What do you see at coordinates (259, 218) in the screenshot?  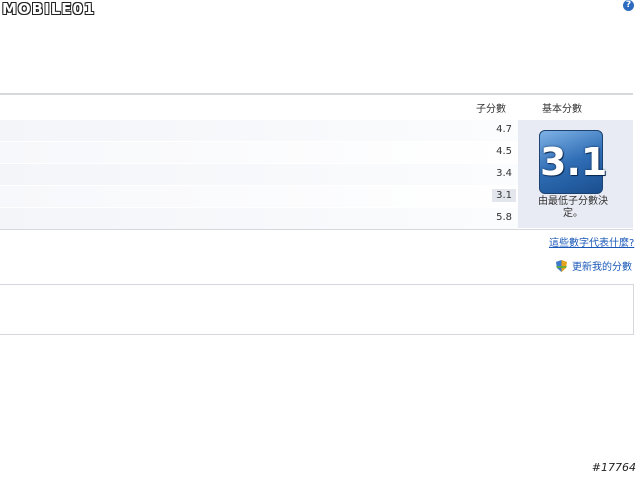 I see `table-row: 5.8` at bounding box center [259, 218].